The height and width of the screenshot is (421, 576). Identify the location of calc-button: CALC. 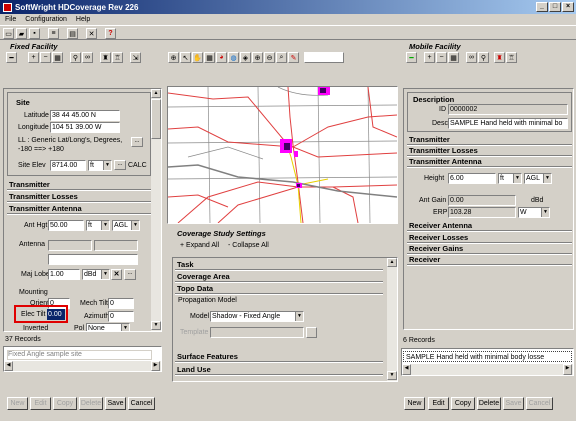
(137, 165).